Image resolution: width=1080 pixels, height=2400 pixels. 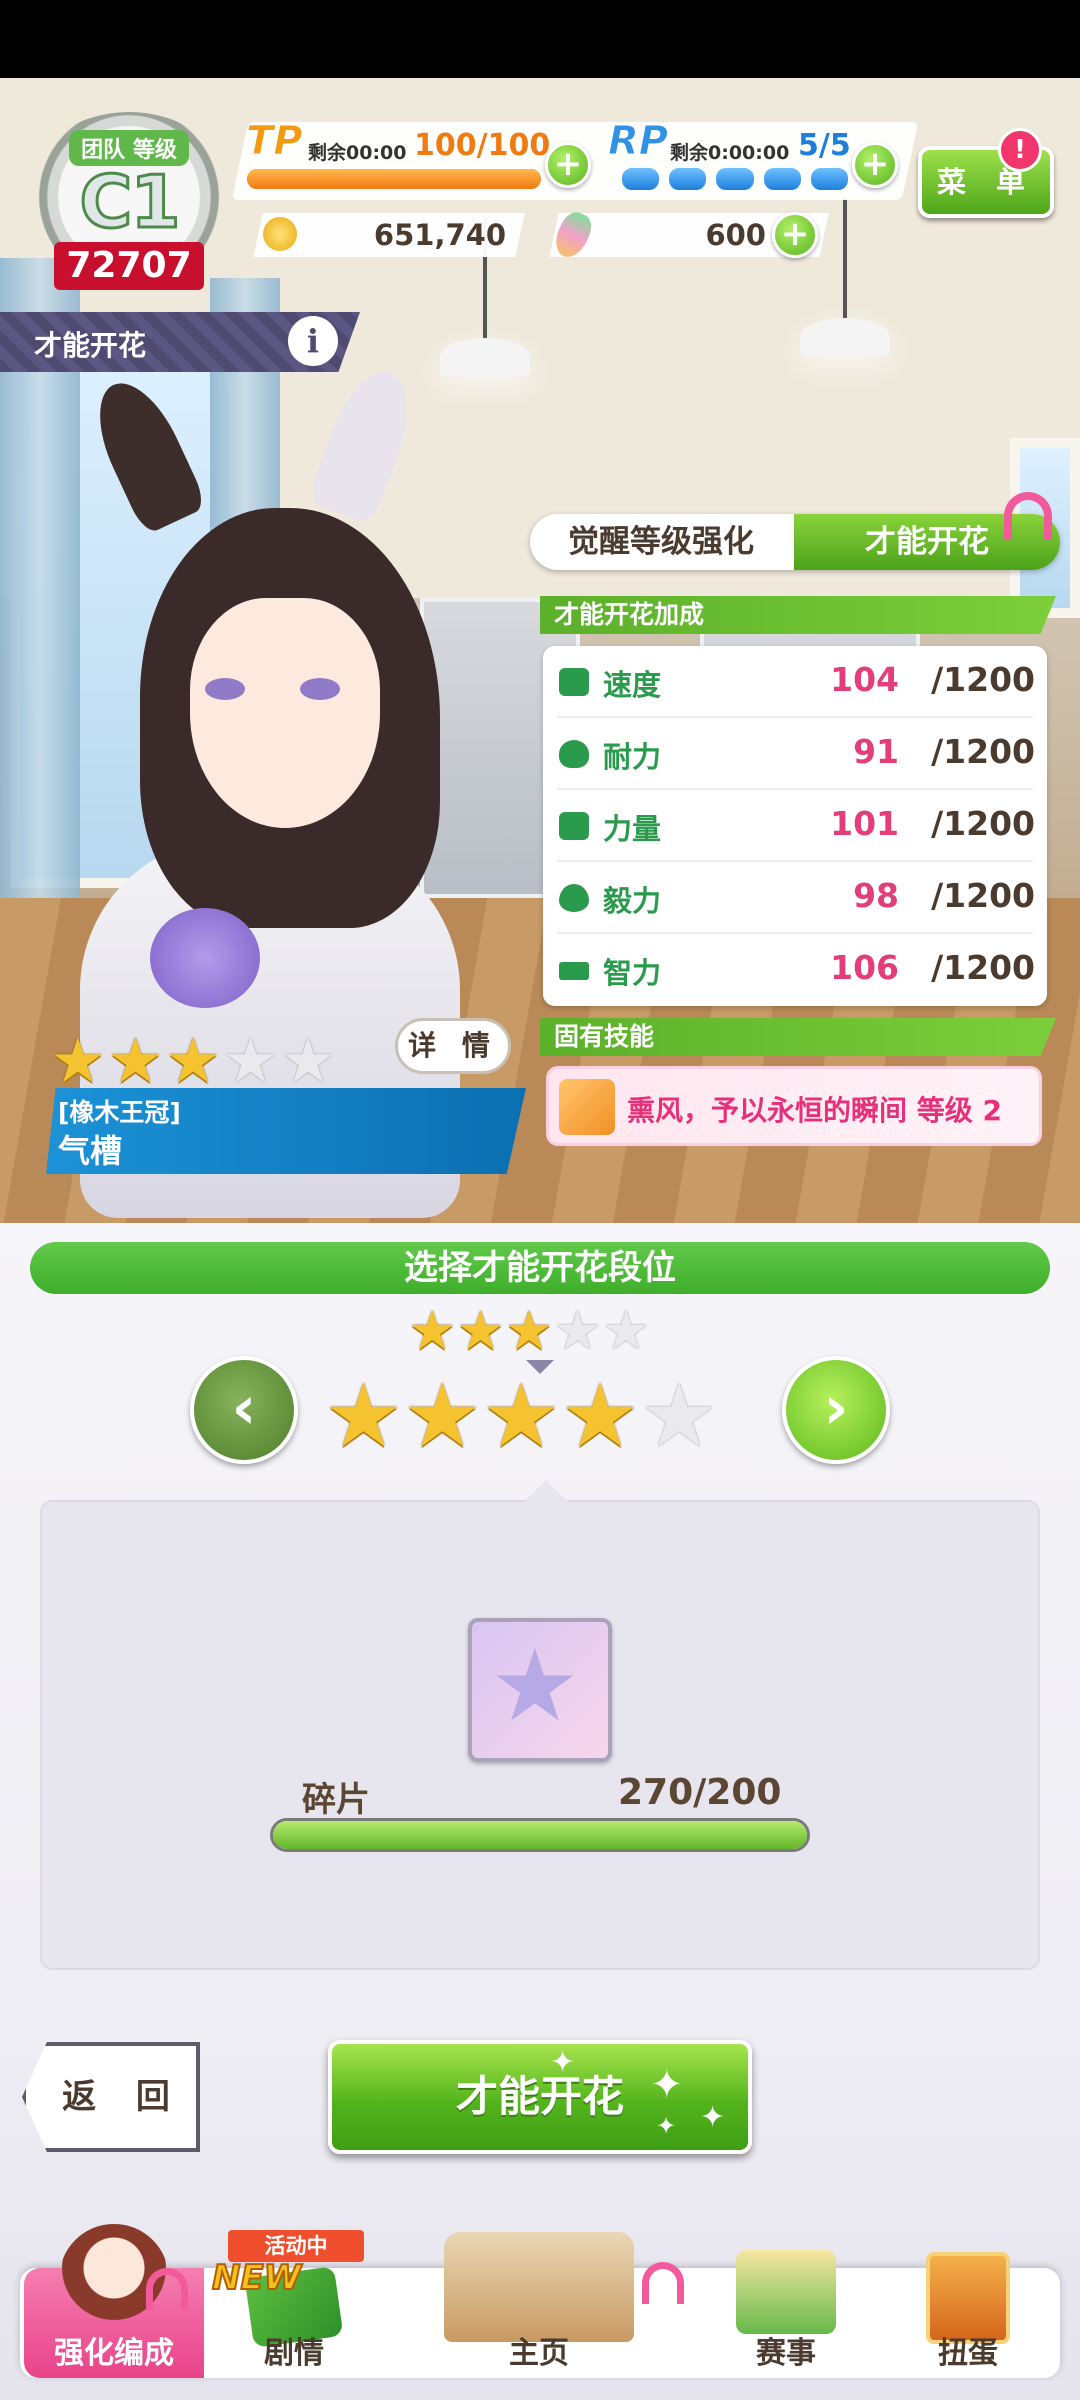 I want to click on skill-icon, so click(x=587, y=1107).